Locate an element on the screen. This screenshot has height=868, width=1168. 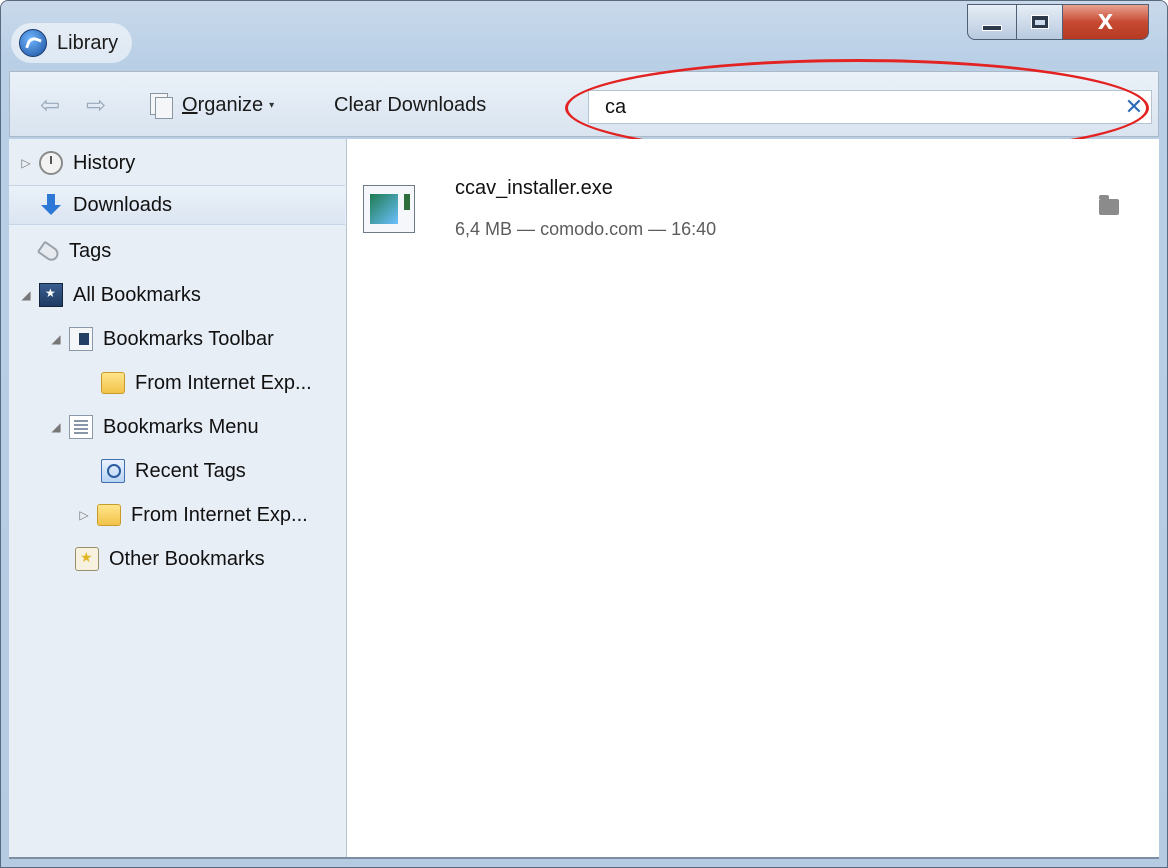
sidebar-item-bookmarks-menu: ◢ Bookmarks Menu is located at coordinates (154, 427).